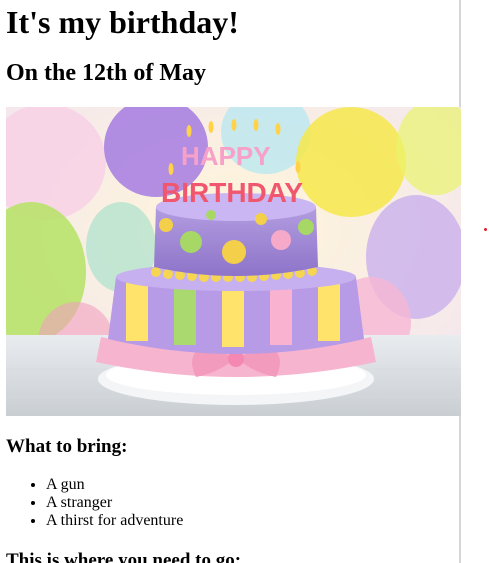 Image resolution: width=489 pixels, height=563 pixels. What do you see at coordinates (122, 22) in the screenshot?
I see `page-title: It's my birthday!` at bounding box center [122, 22].